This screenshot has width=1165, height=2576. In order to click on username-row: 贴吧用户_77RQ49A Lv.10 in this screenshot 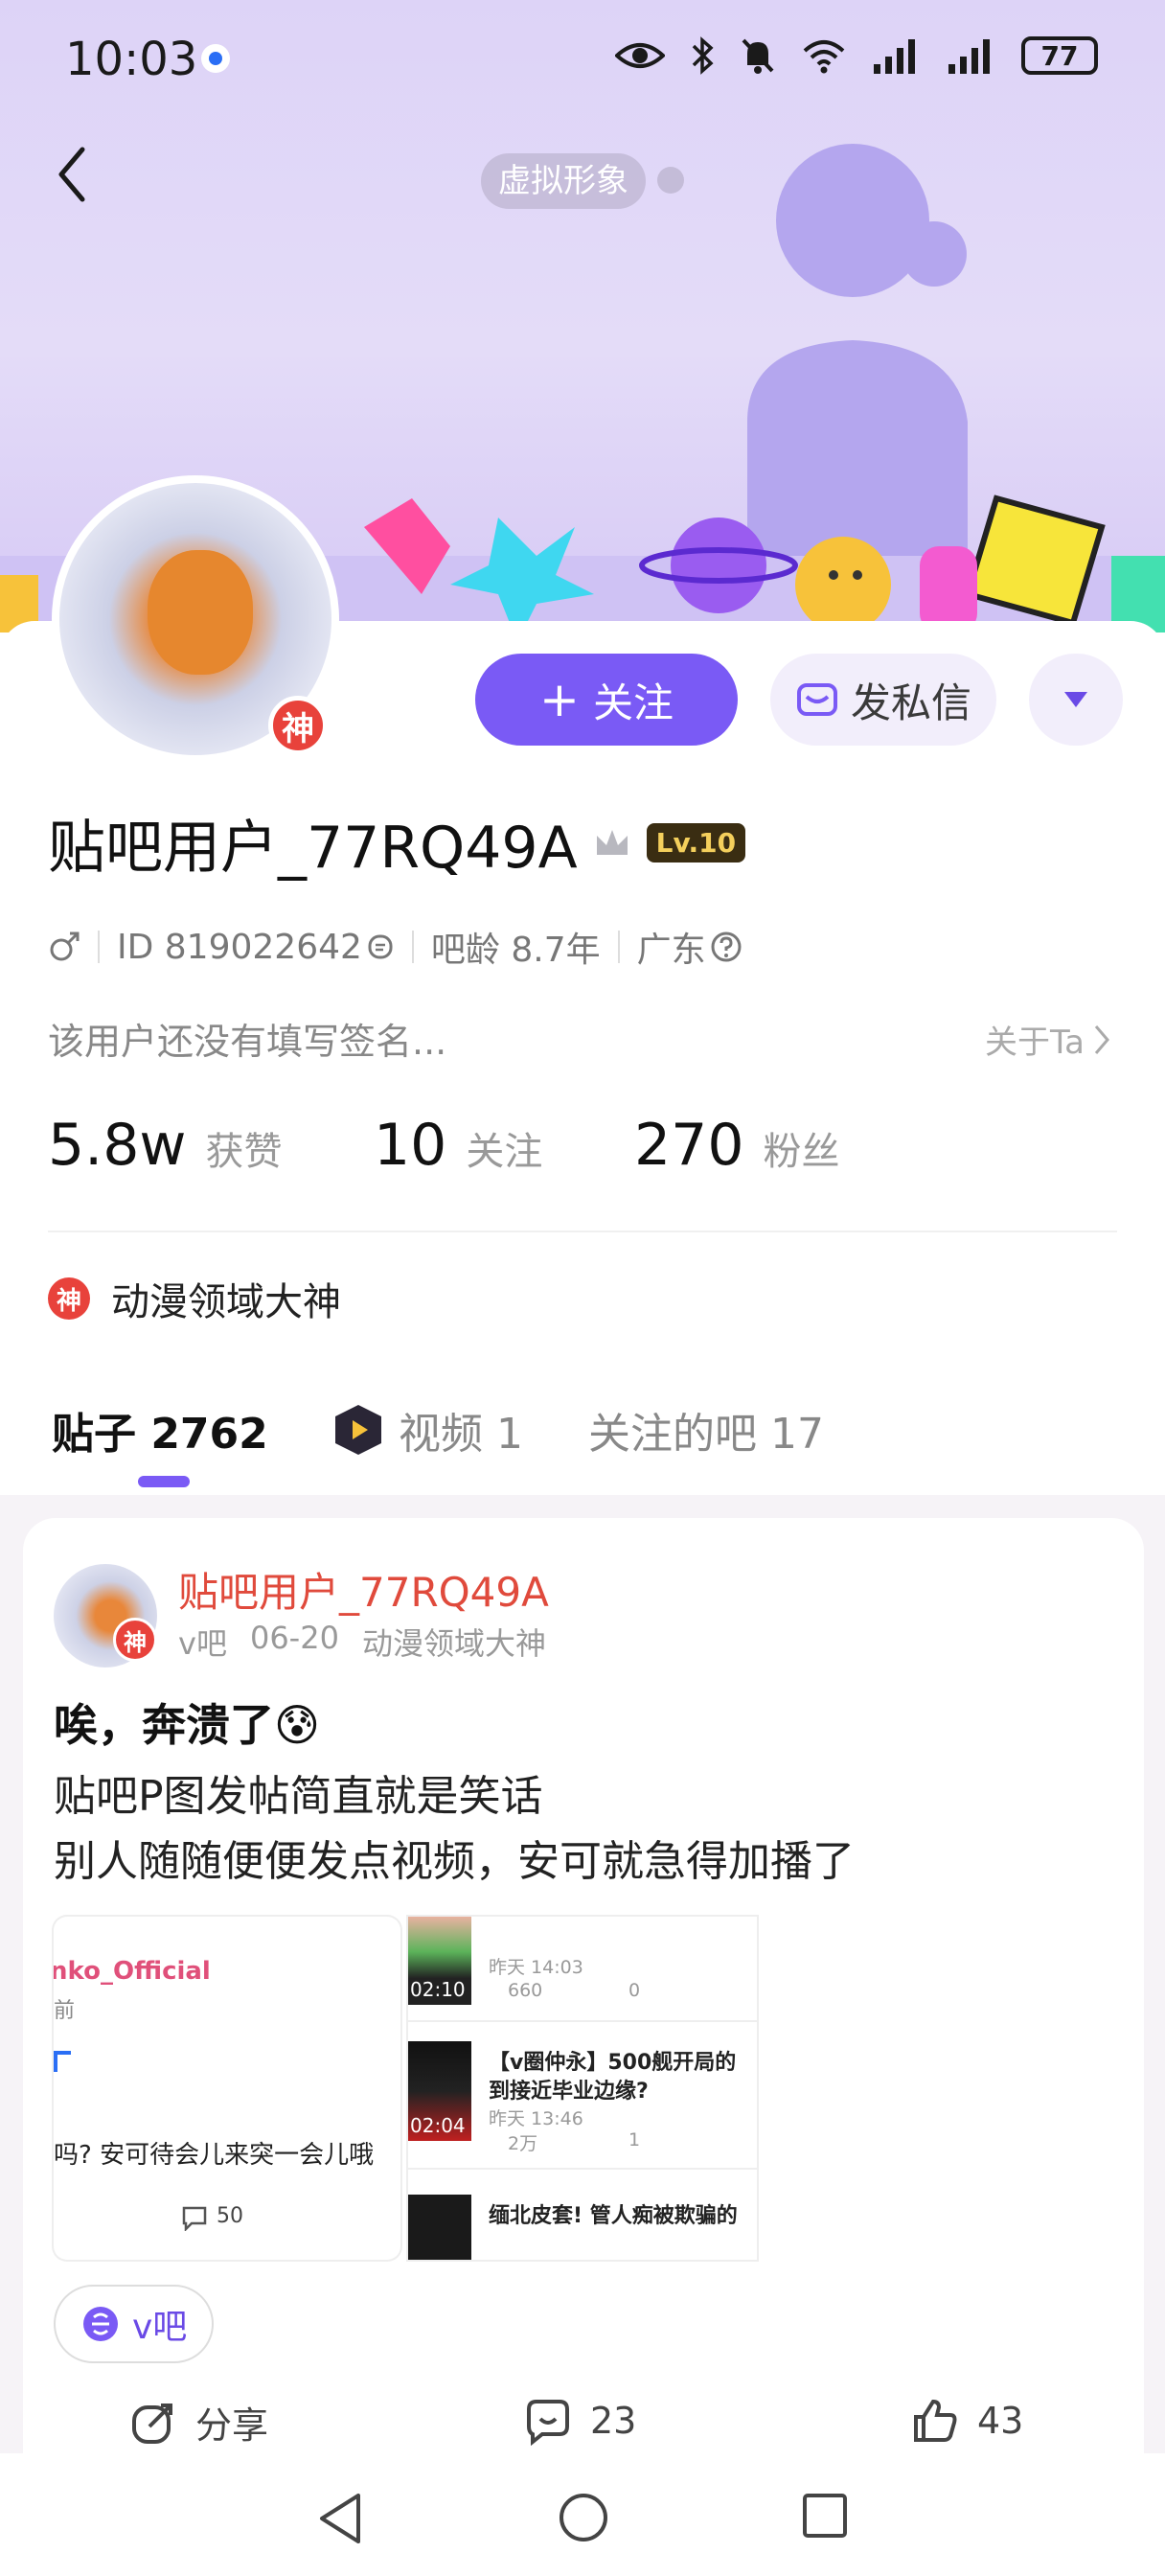, I will do `click(397, 843)`.